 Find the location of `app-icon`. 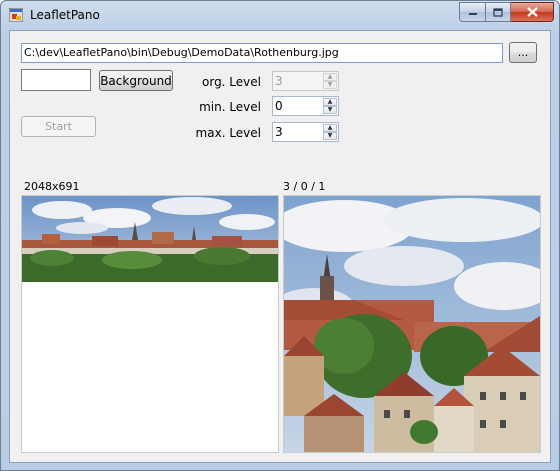

app-icon is located at coordinates (16, 15).